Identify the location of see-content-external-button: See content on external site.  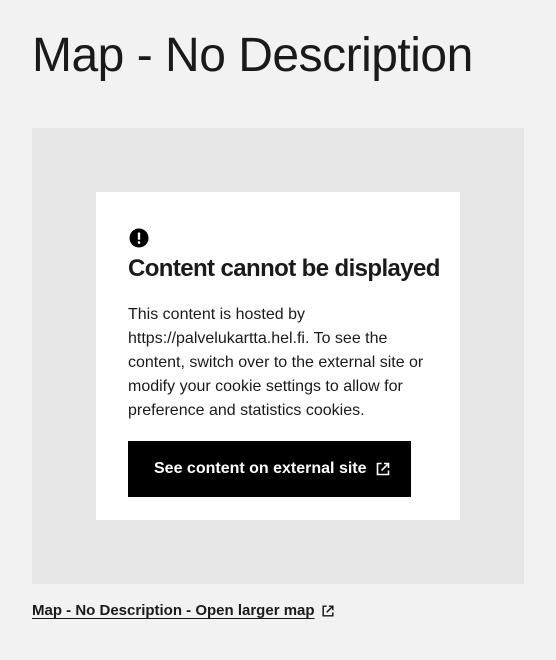
(269, 469).